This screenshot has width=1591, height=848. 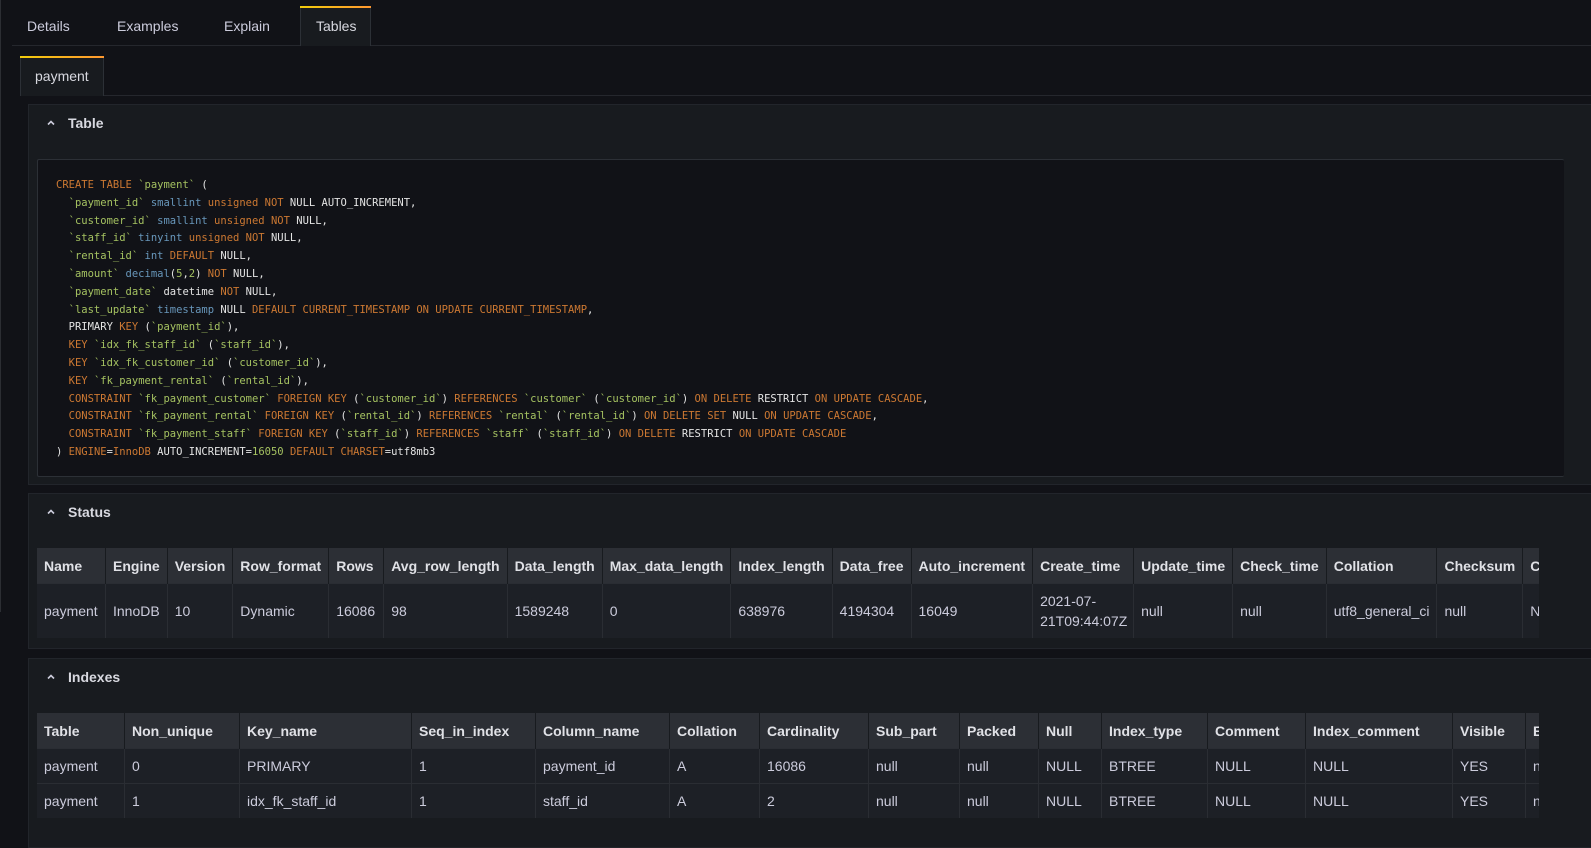 I want to click on column-header: Sub_part, so click(x=914, y=731).